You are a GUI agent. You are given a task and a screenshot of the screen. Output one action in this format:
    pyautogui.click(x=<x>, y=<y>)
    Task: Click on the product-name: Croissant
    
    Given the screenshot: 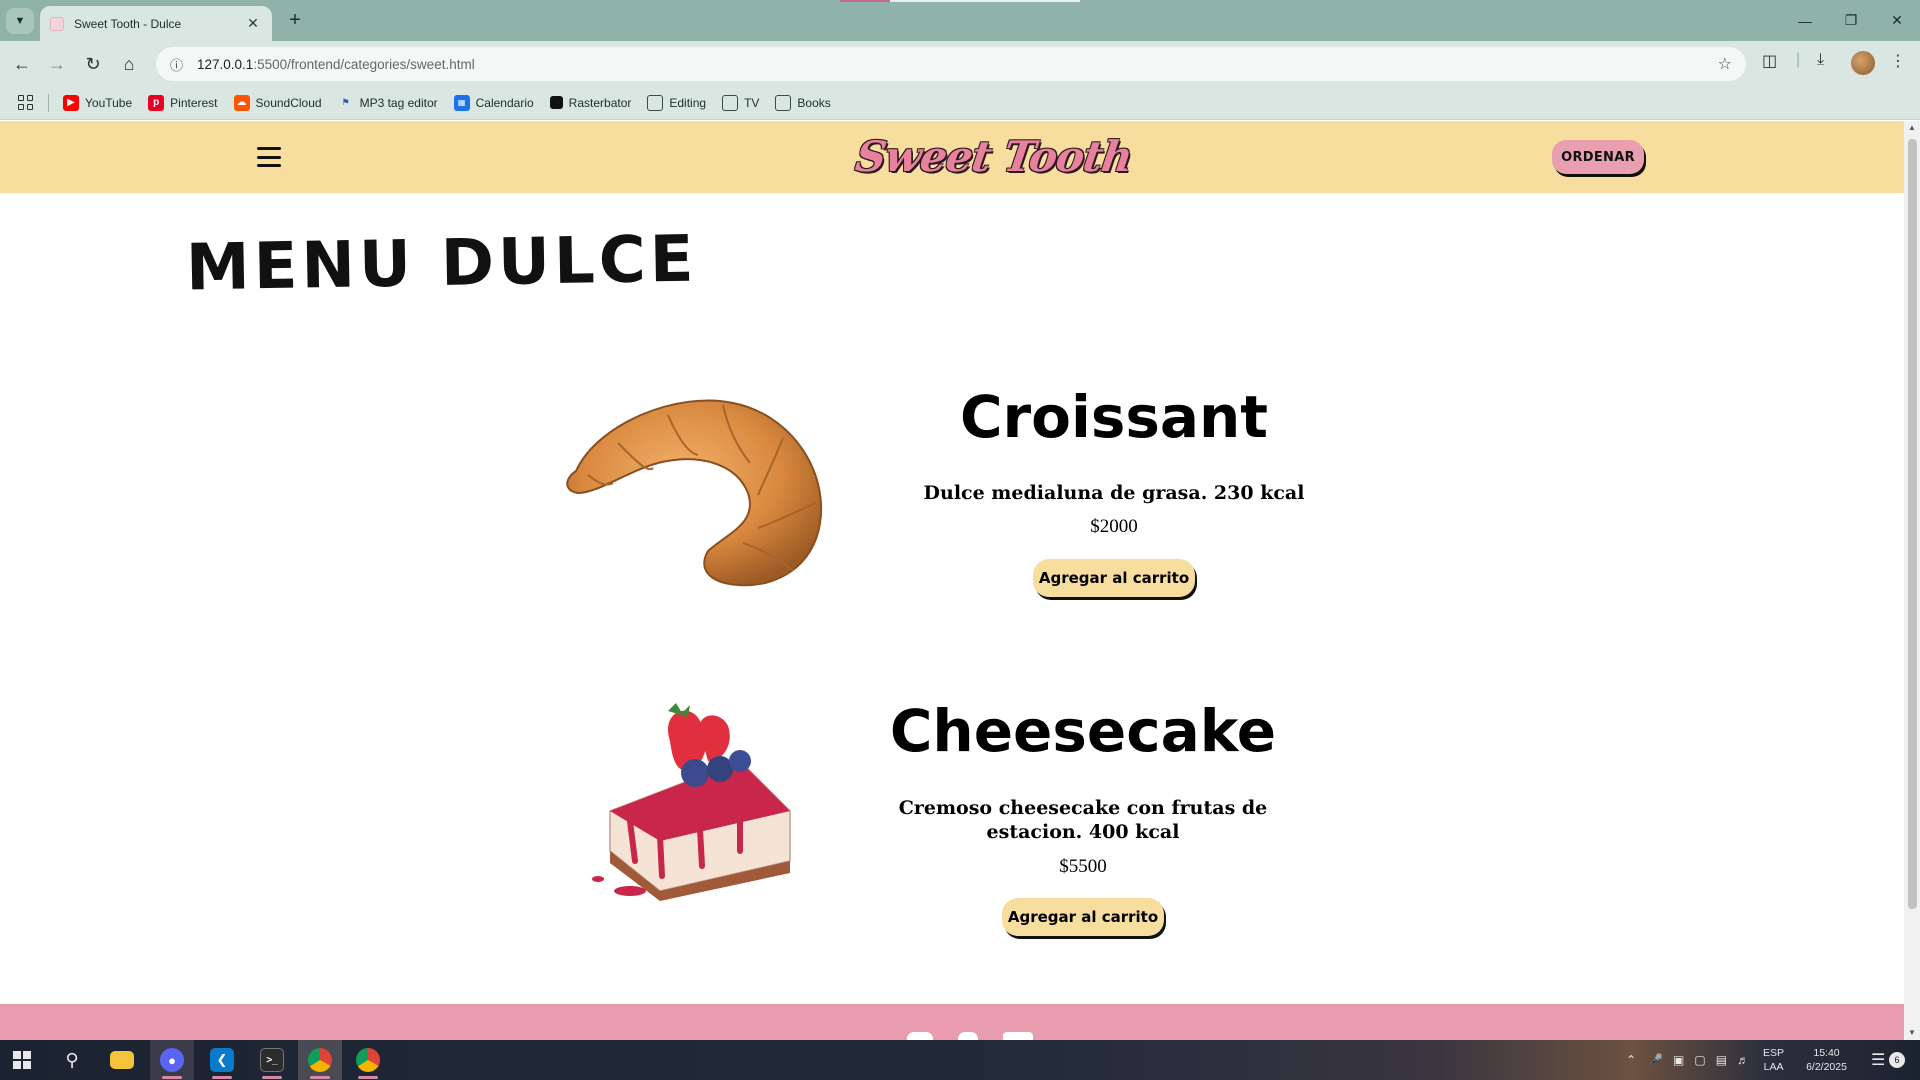 What is the action you would take?
    pyautogui.click(x=1114, y=417)
    